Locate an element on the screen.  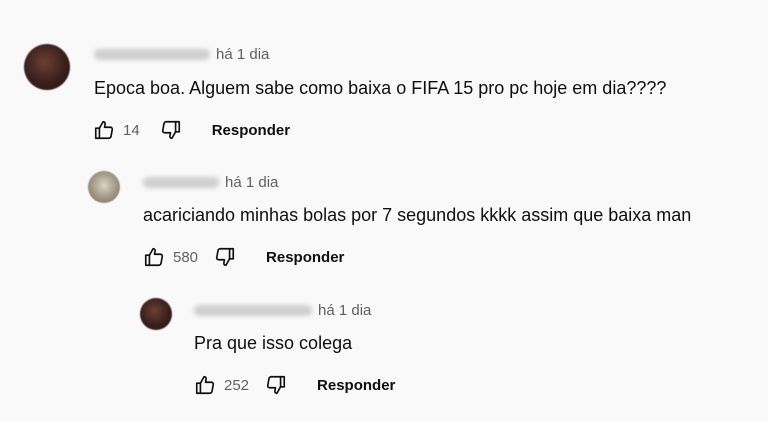
comment-actions: 252 Responder is located at coordinates (294, 385).